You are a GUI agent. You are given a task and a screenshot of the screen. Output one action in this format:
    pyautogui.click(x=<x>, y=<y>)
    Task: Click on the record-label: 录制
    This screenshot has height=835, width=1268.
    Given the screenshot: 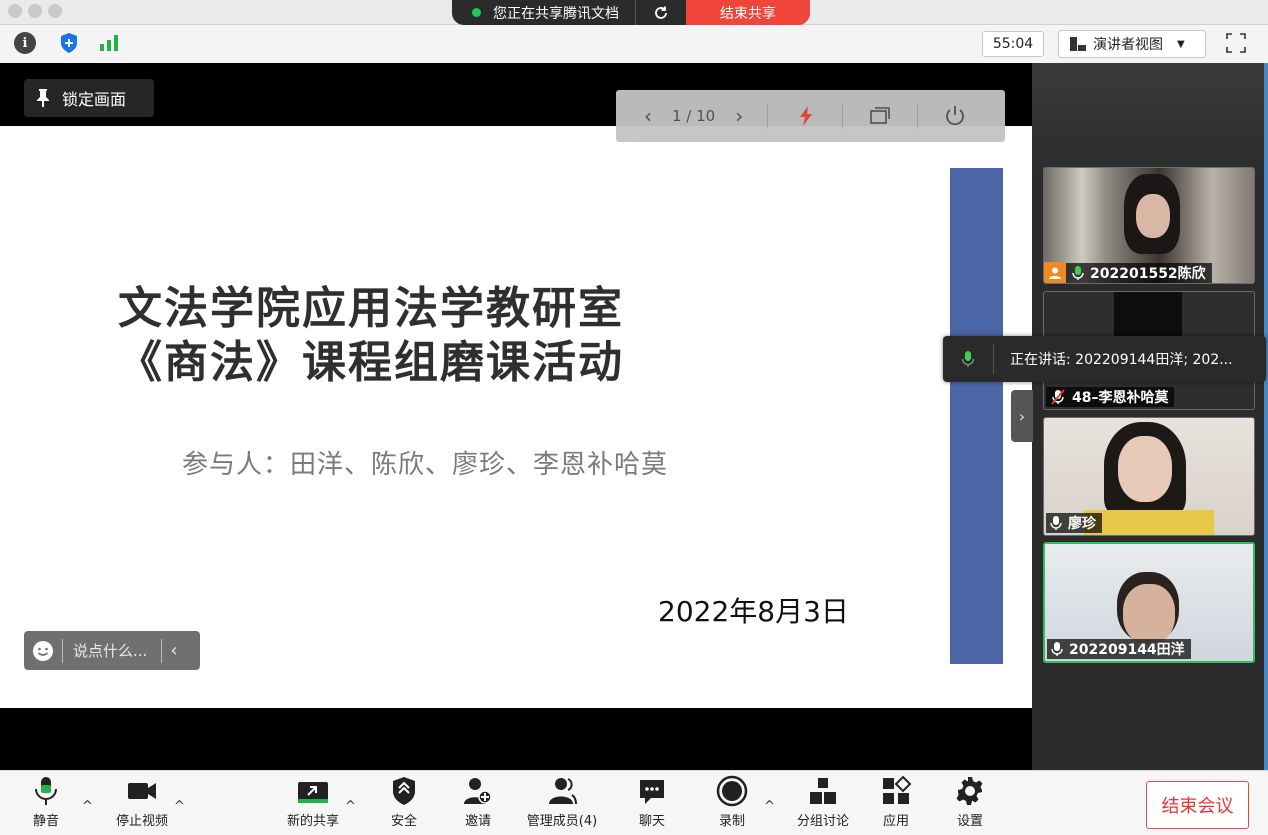 What is the action you would take?
    pyautogui.click(x=731, y=821)
    